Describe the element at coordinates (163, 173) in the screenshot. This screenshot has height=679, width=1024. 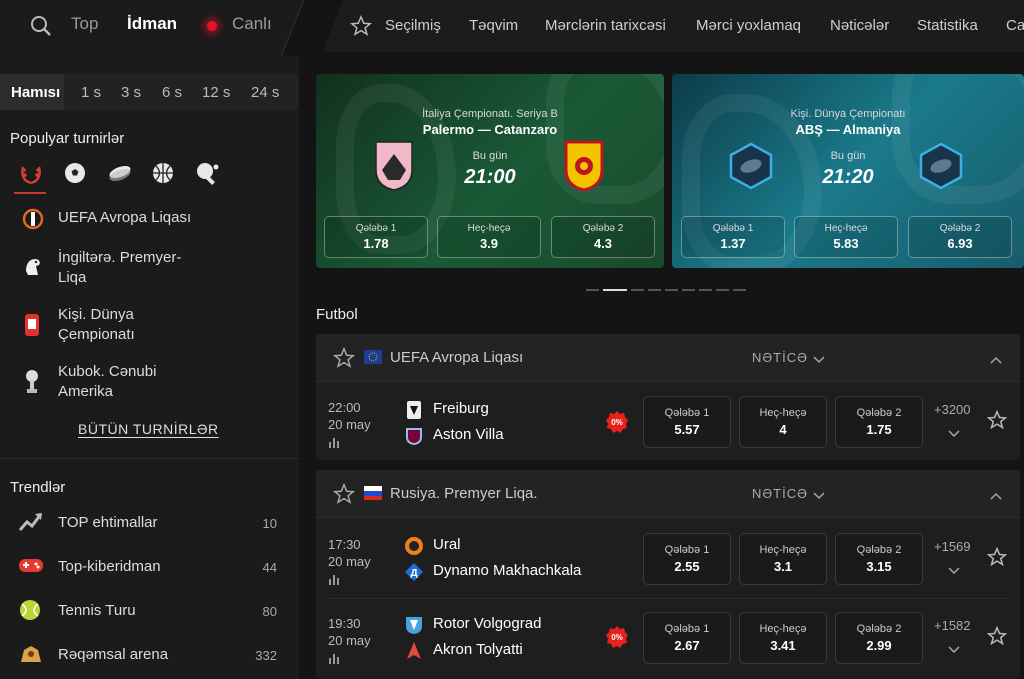
I see `basketball-icon` at that location.